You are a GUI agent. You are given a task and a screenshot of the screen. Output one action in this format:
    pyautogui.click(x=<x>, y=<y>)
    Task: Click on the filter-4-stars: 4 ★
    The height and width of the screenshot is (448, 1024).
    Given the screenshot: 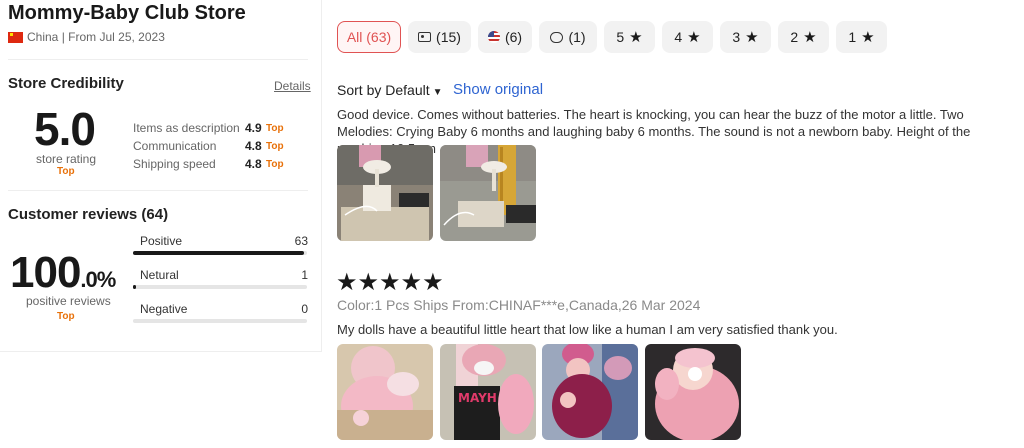 What is the action you would take?
    pyautogui.click(x=687, y=37)
    